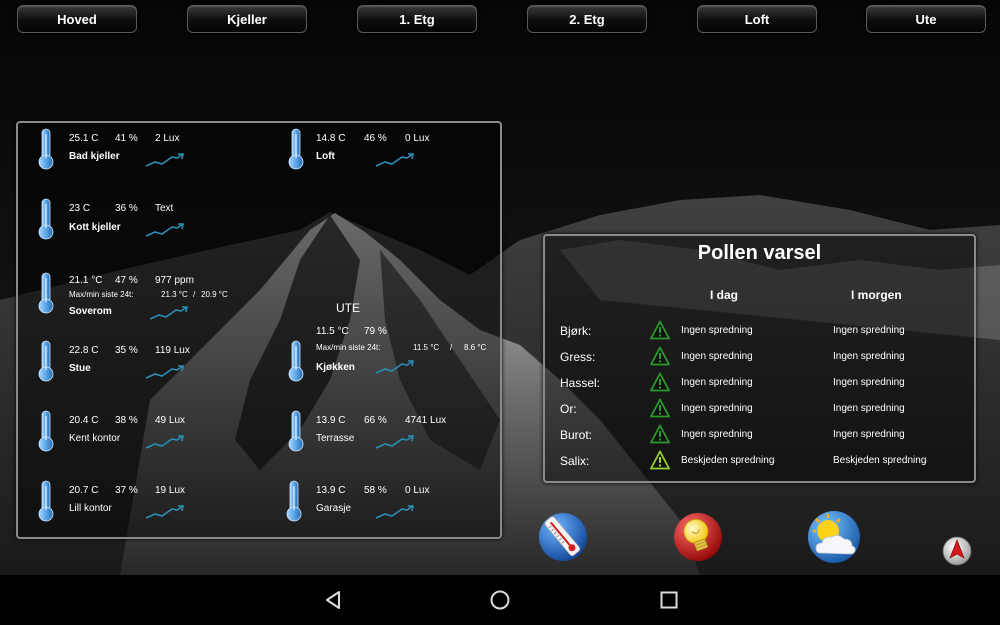  What do you see at coordinates (77, 19) in the screenshot?
I see `tab-hoved: Hoved` at bounding box center [77, 19].